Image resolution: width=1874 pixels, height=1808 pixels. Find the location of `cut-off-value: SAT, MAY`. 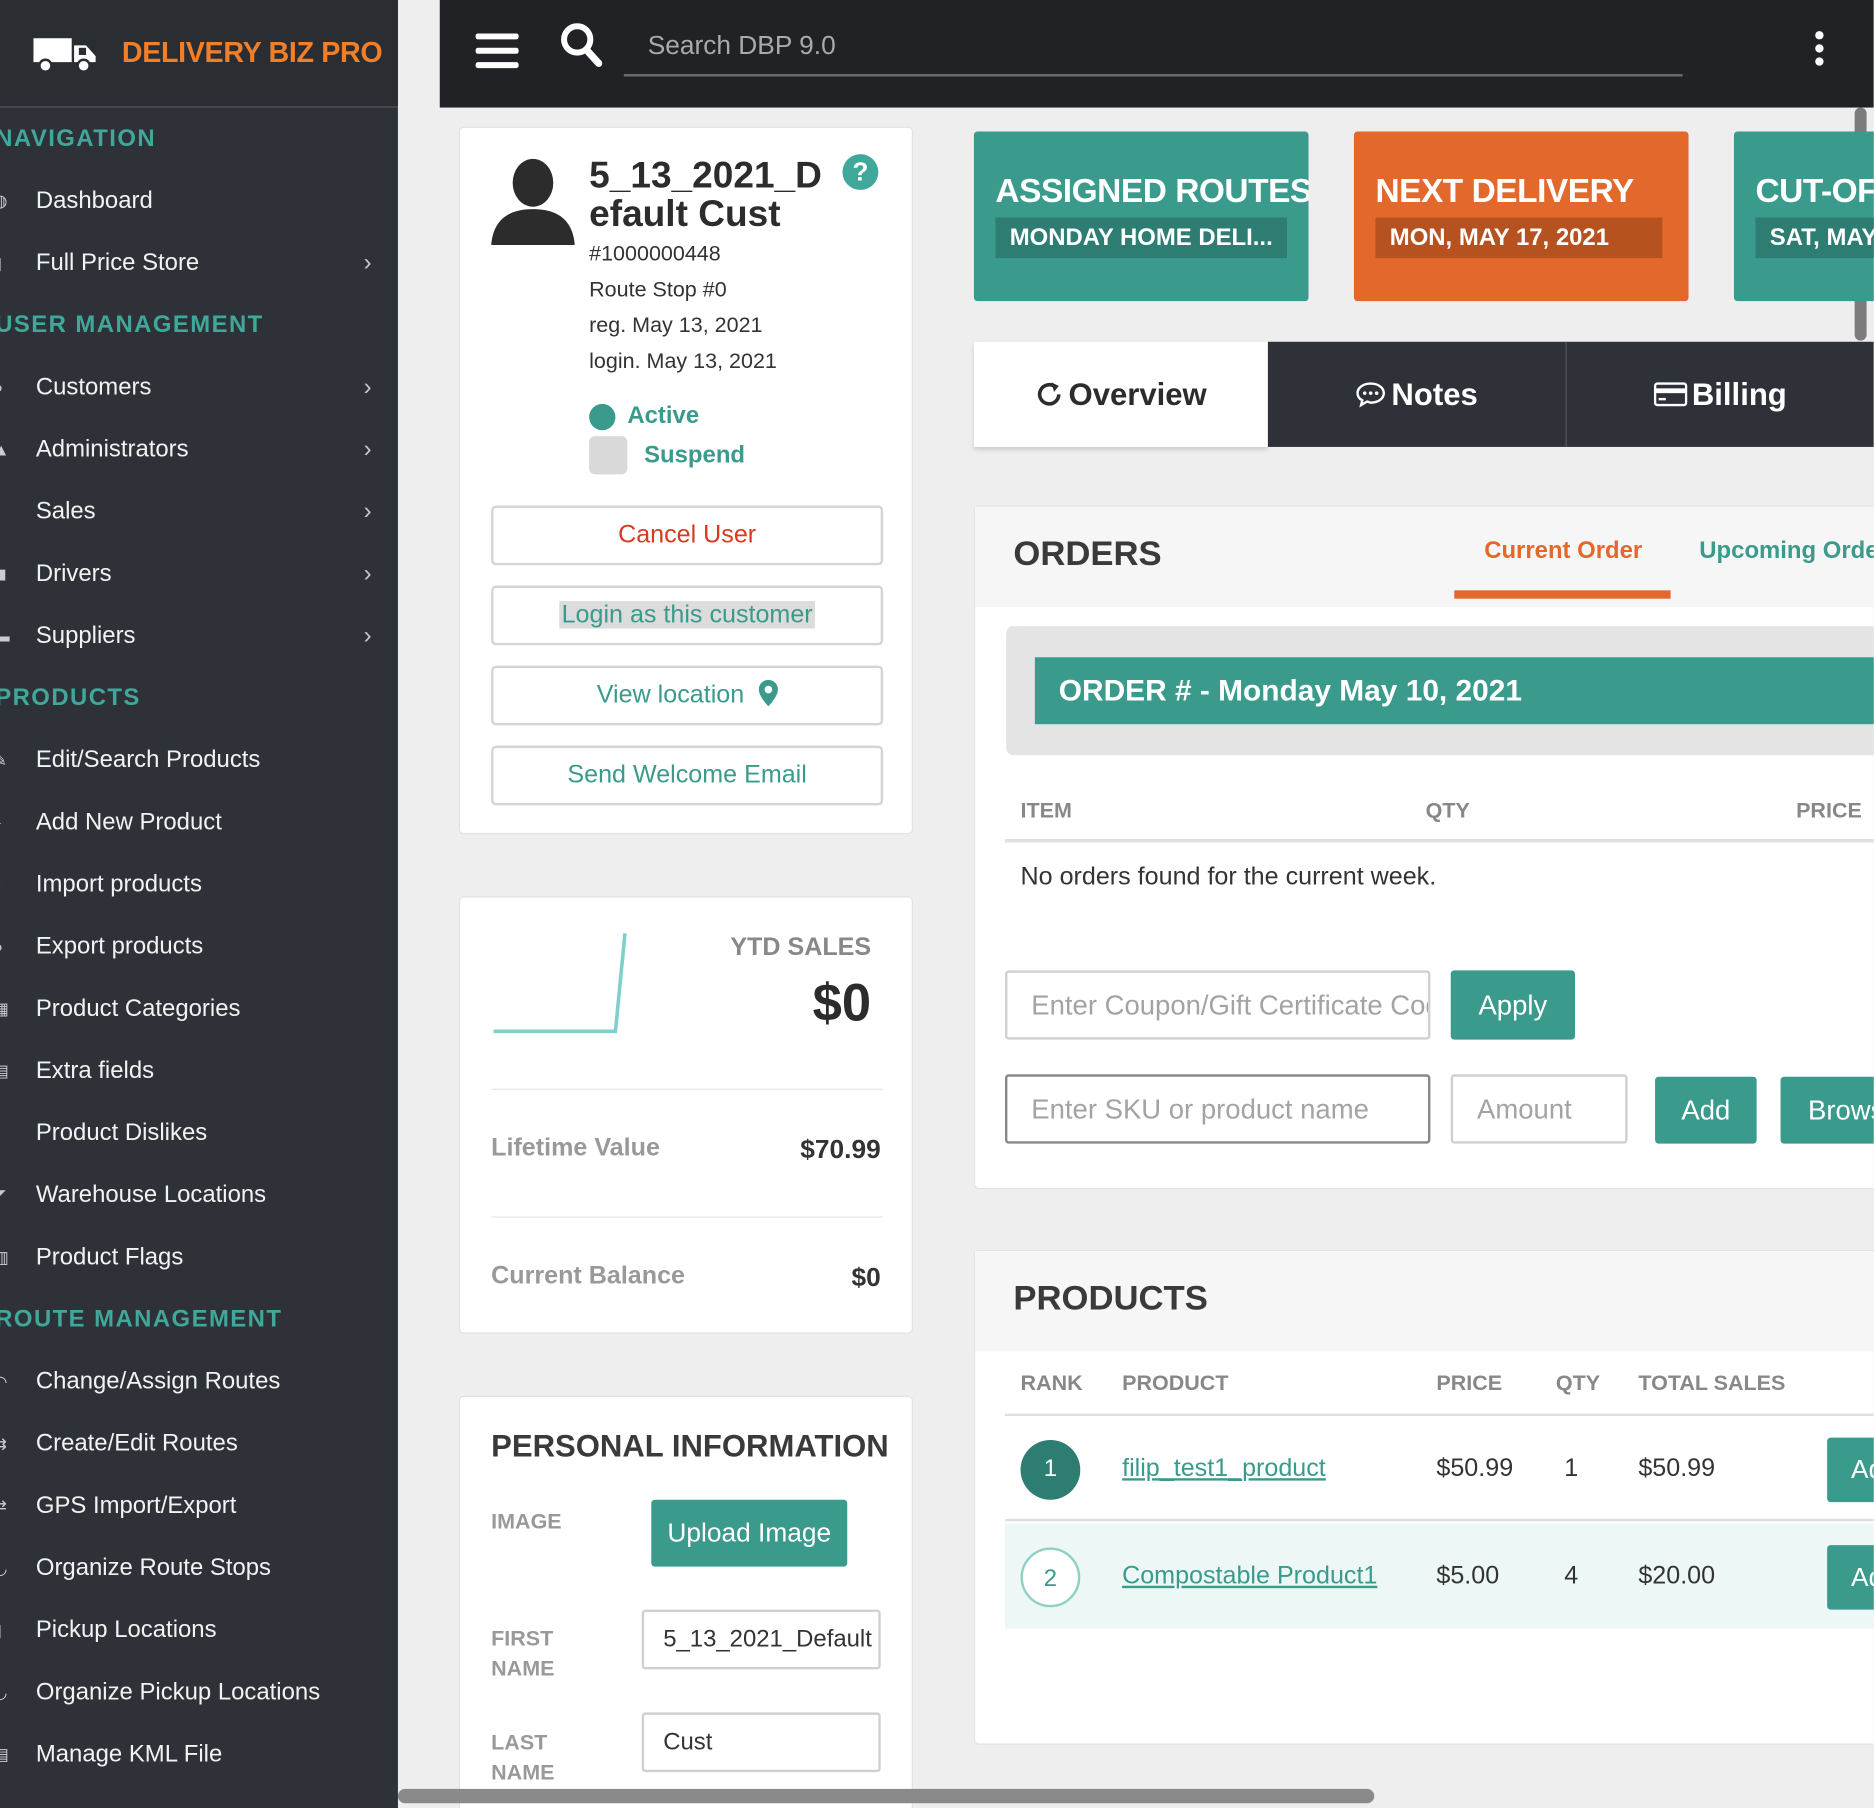

cut-off-value: SAT, MAY is located at coordinates (1814, 238).